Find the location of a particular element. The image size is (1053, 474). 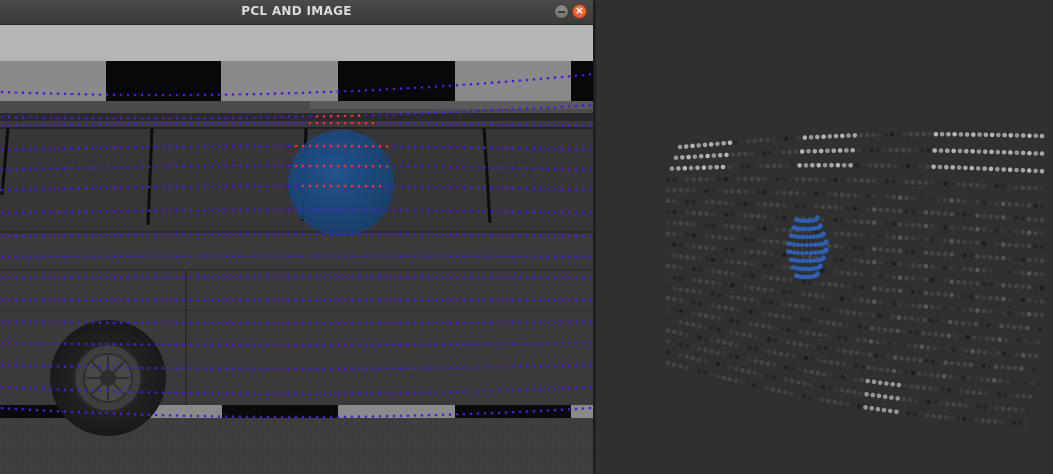

minimize-button is located at coordinates (561, 11).